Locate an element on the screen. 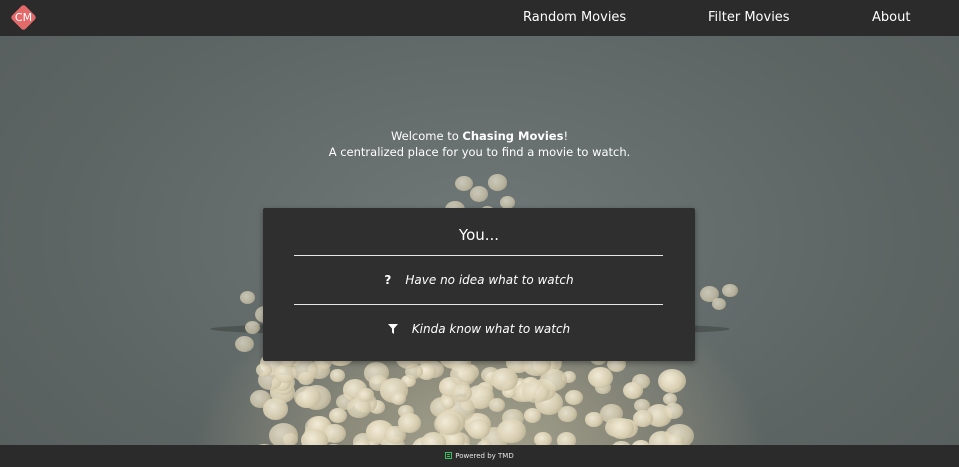 The height and width of the screenshot is (467, 959). nav-random-movies: Random Movies is located at coordinates (574, 18).